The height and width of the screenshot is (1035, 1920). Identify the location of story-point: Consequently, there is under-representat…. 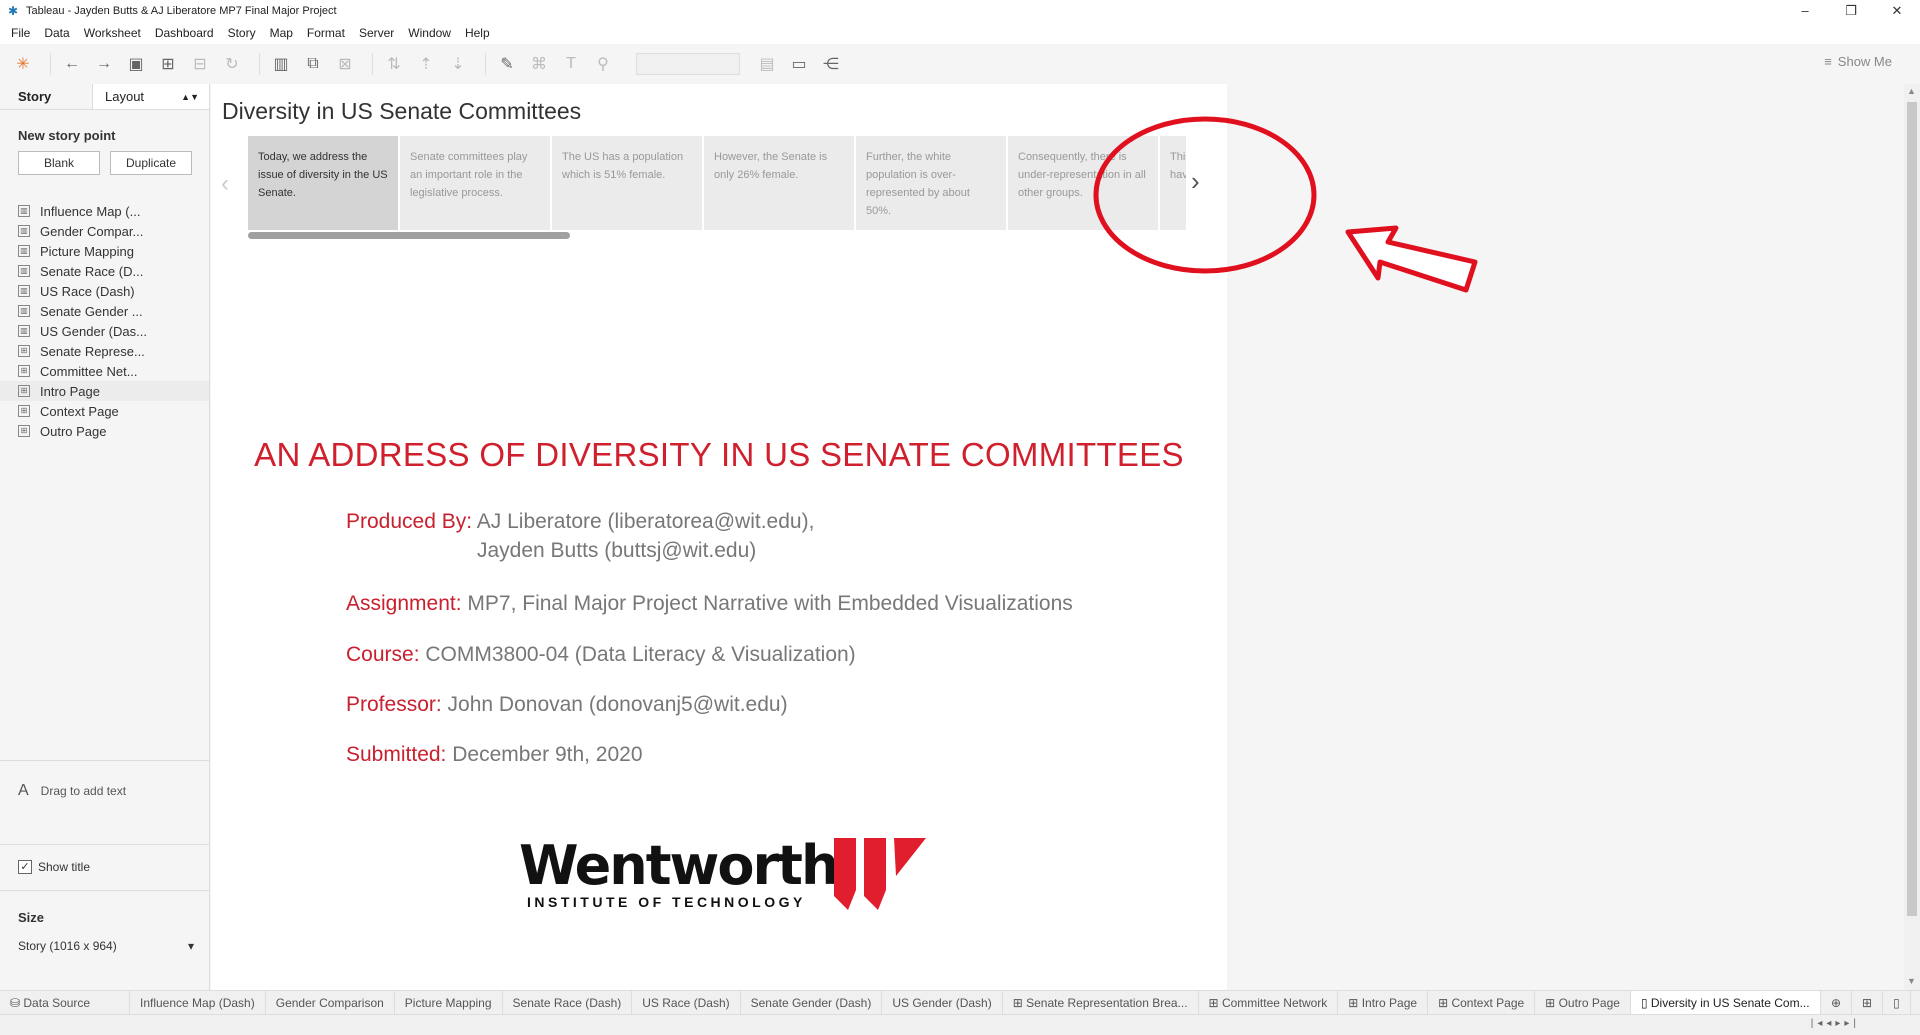
(1083, 183).